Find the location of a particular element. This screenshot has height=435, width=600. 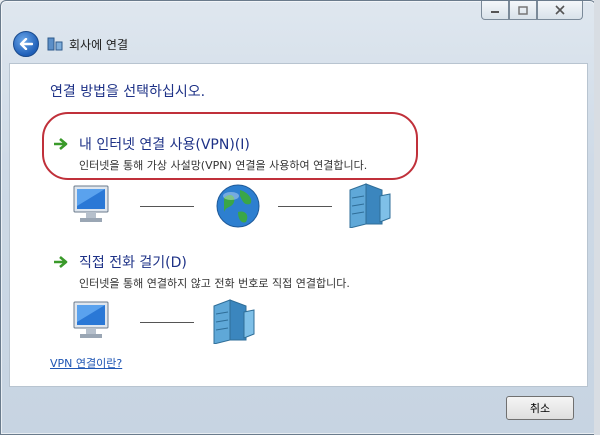

cancel-button: 취소 is located at coordinates (540, 408).